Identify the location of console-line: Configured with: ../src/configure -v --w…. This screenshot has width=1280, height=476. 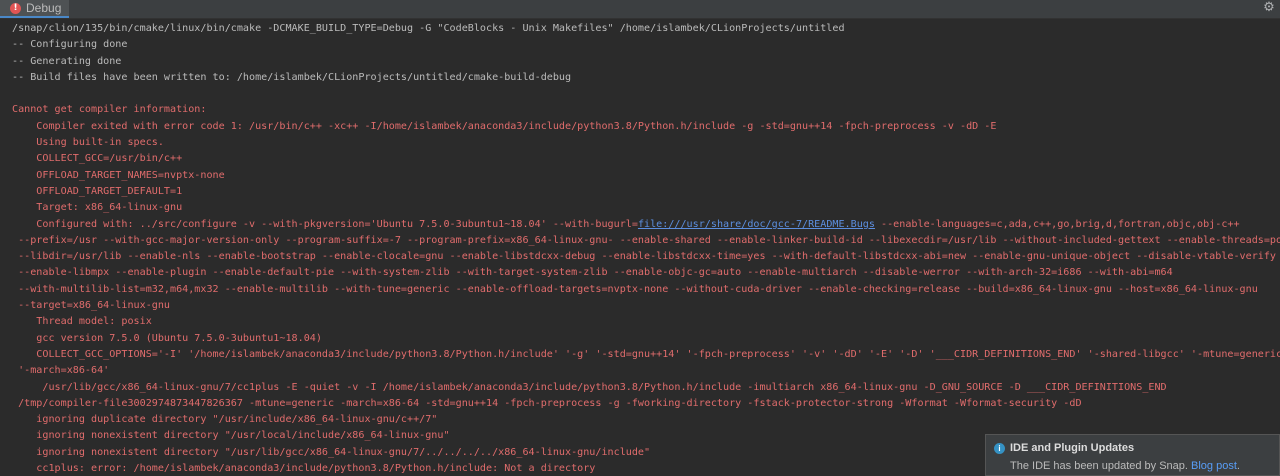
(646, 225).